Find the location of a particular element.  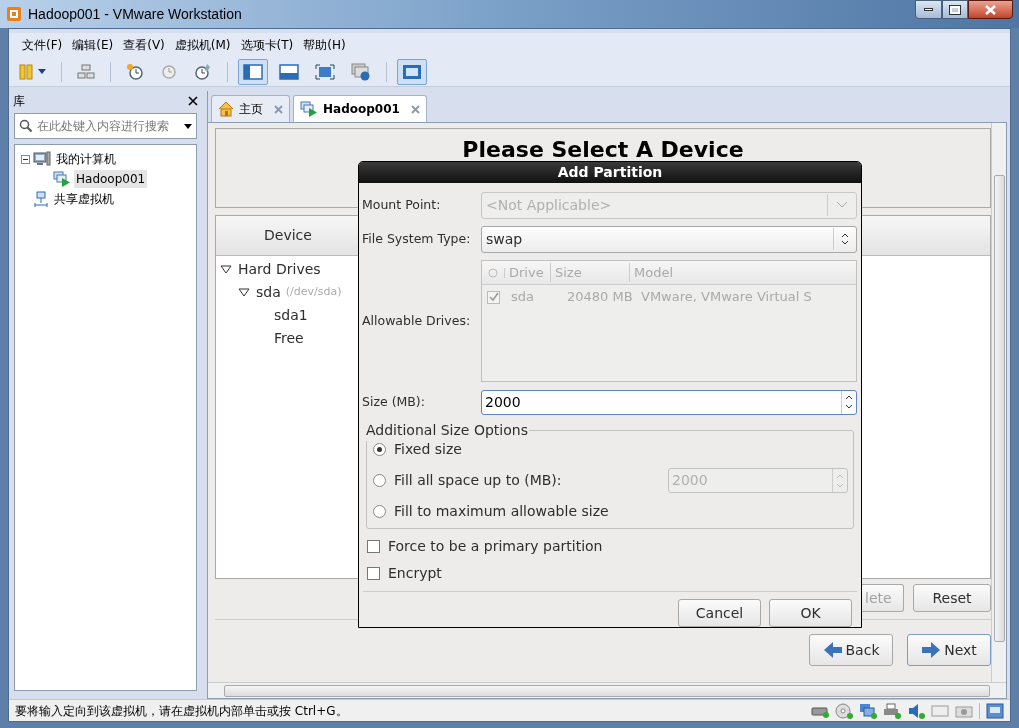

console-view-icon is located at coordinates (412, 71).